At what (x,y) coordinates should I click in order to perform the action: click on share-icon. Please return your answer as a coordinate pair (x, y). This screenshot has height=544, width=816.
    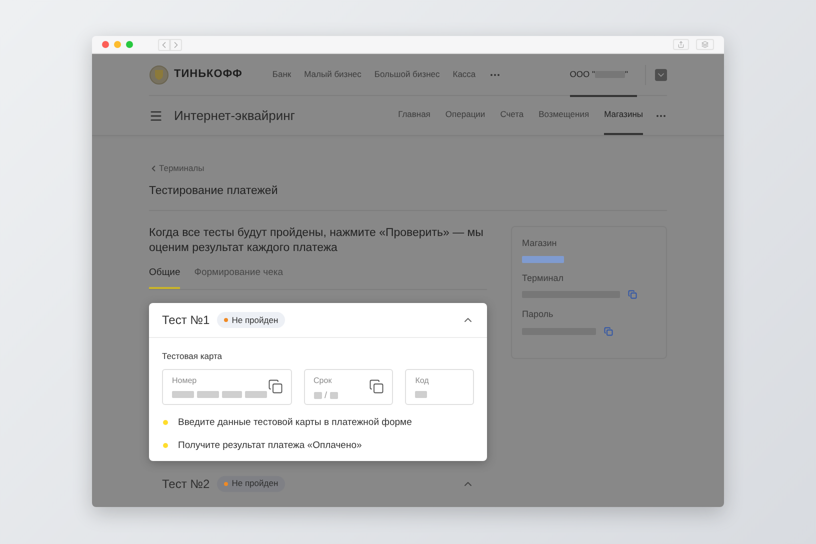
    Looking at the image, I should click on (681, 44).